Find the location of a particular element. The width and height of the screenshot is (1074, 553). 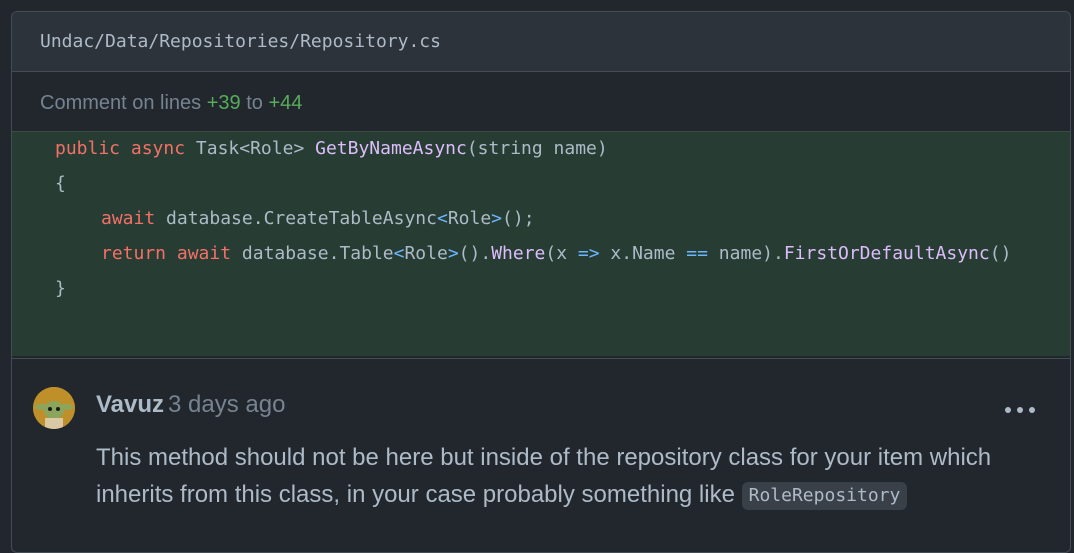

inline-code: RoleRepository is located at coordinates (824, 496).